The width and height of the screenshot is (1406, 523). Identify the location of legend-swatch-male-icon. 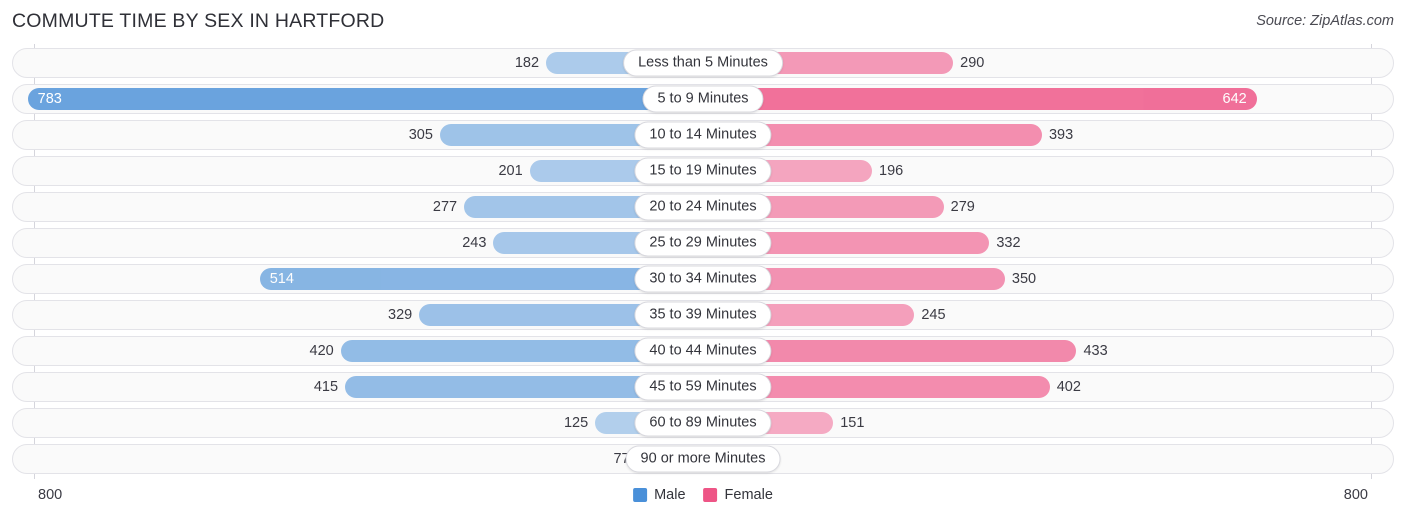
(640, 495).